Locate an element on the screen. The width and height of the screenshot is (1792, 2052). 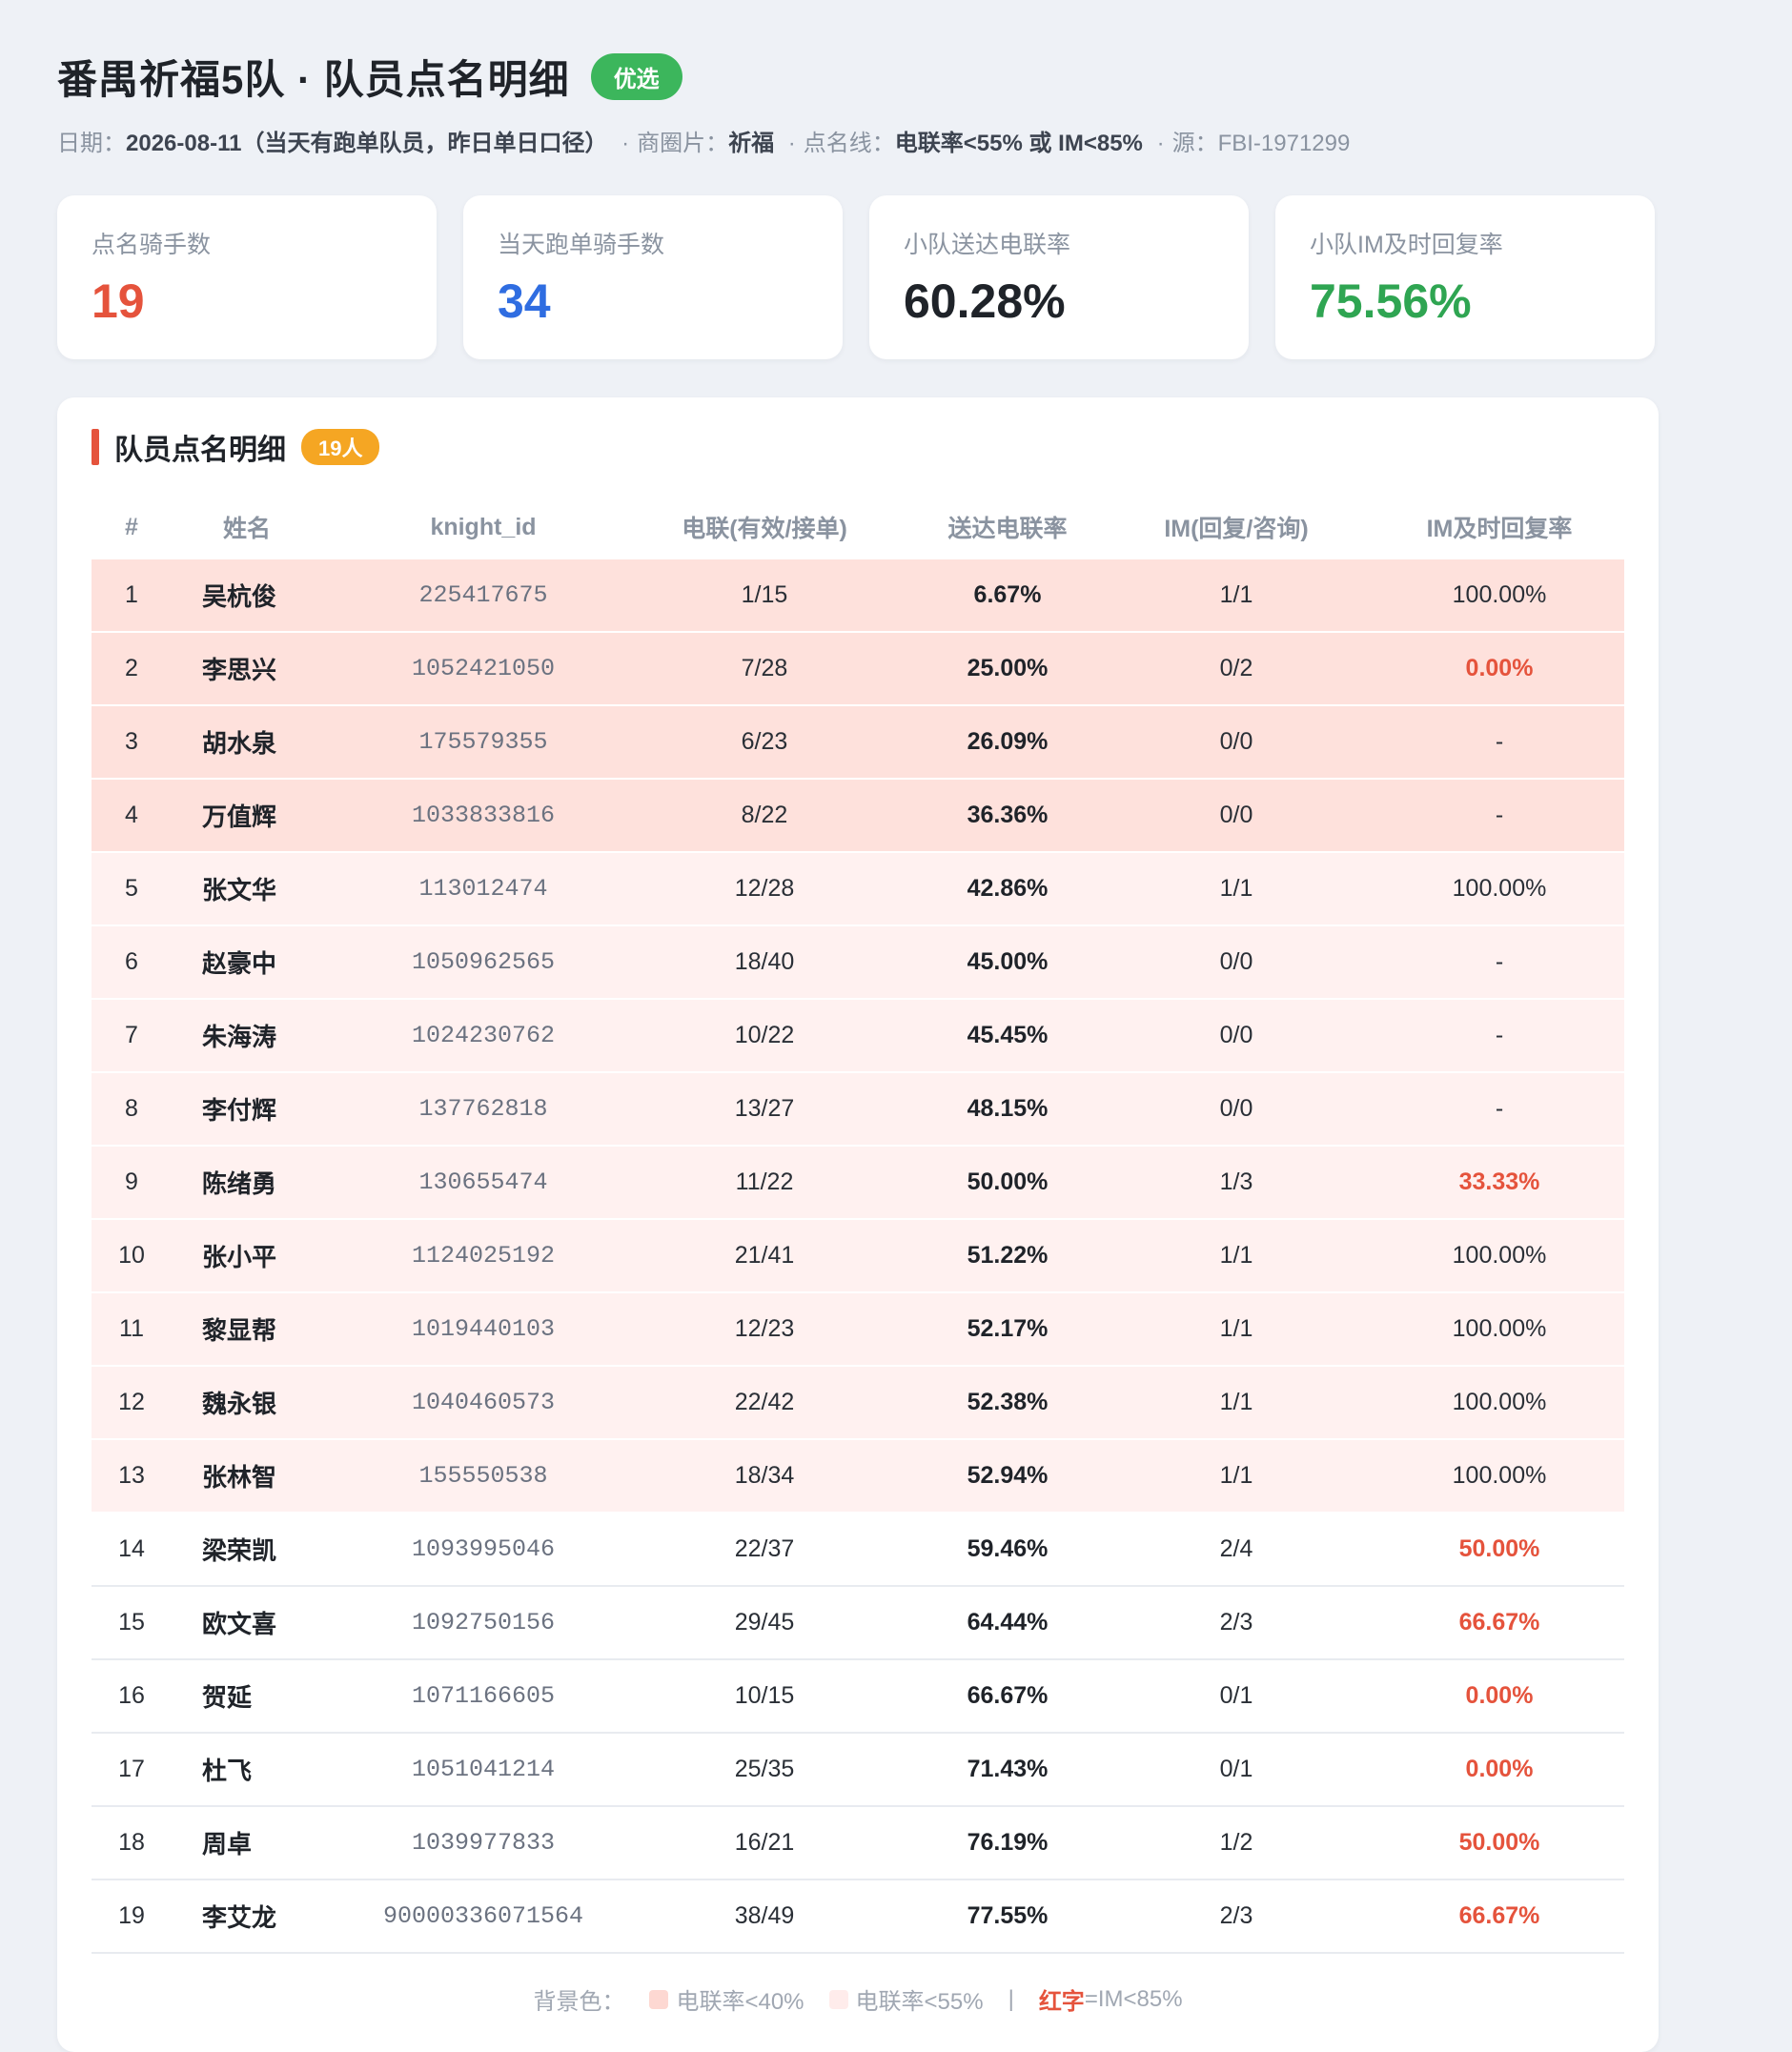
page-title: 番禺祈福5队 · 队员点名明细 is located at coordinates (313, 79).